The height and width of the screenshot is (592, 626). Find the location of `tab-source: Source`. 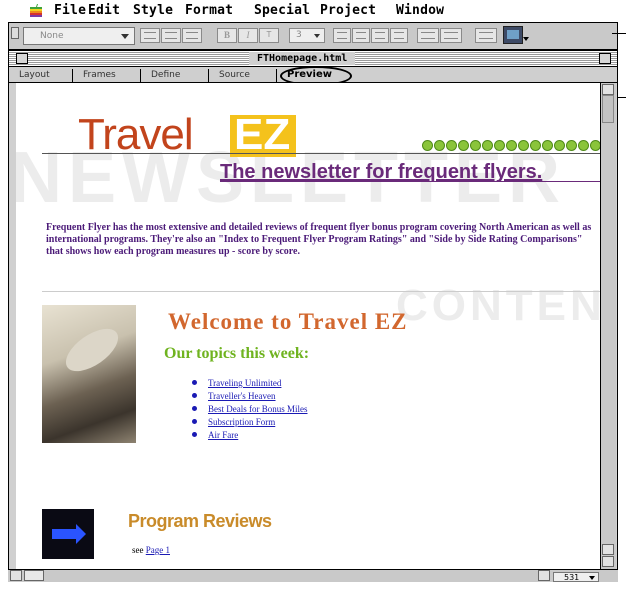

tab-source: Source is located at coordinates (242, 75).